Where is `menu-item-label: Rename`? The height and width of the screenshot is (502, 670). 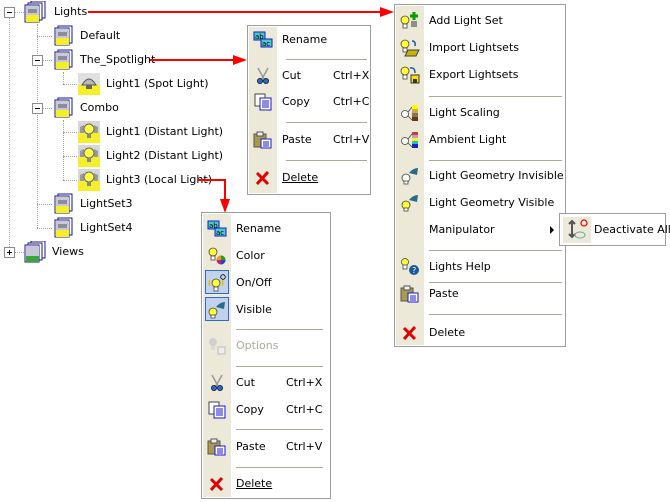
menu-item-label: Rename is located at coordinates (305, 39).